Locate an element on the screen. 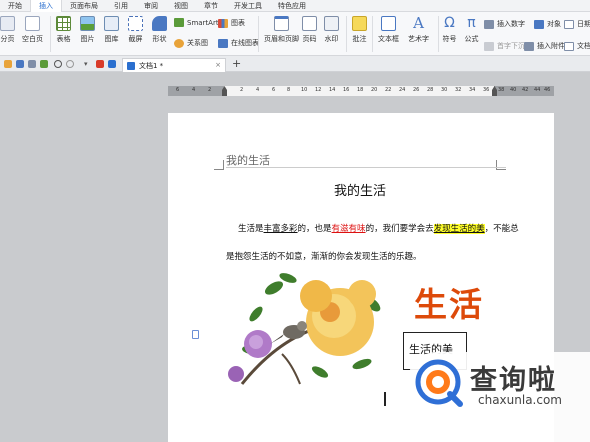 This screenshot has height=442, width=590. text-cursor is located at coordinates (385, 399).